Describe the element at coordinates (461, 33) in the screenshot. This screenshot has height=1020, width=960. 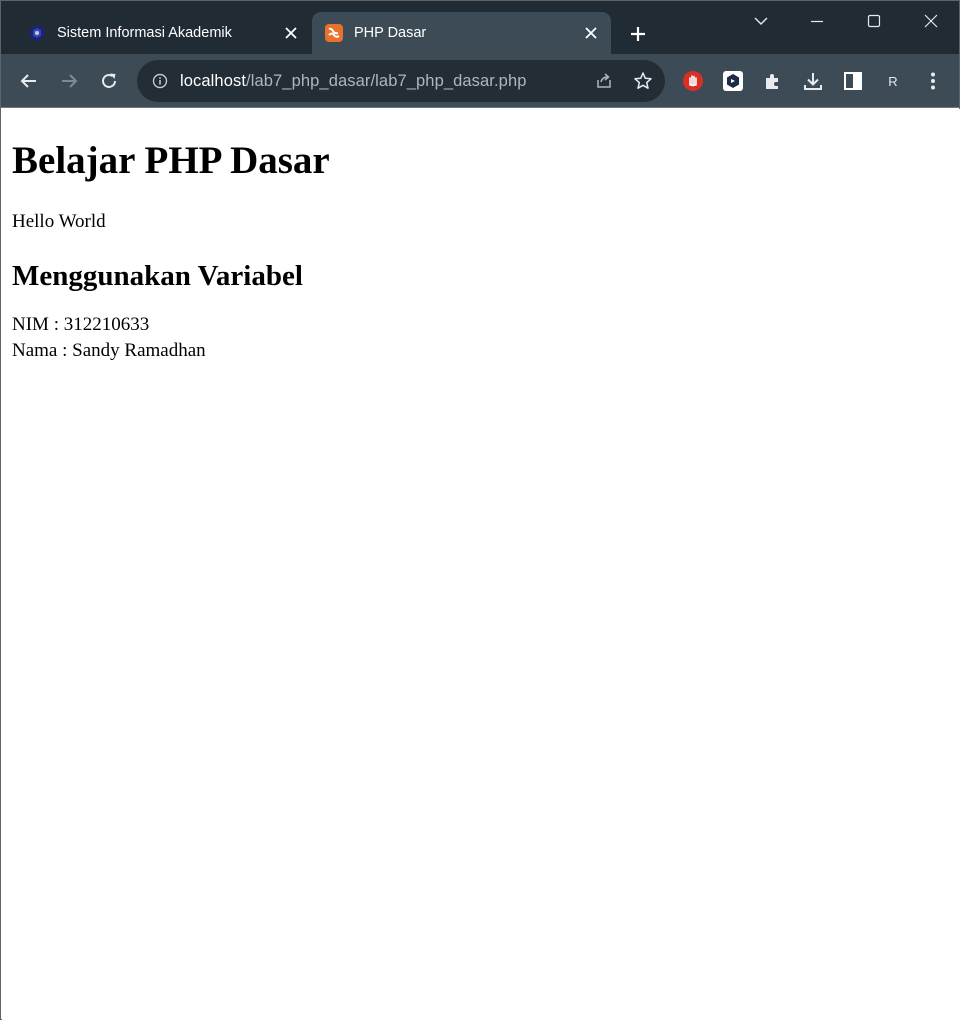
I see `tab-php-dasar: PHP Dasar` at that location.